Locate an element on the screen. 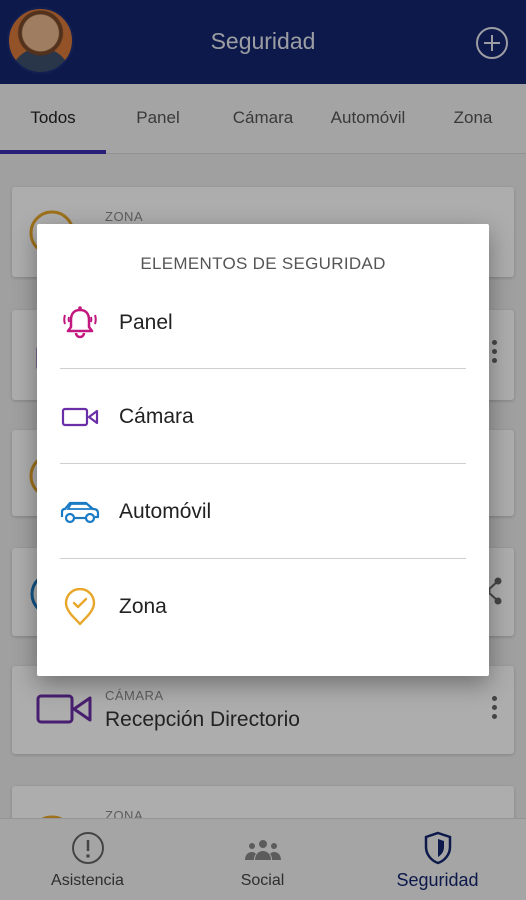 The width and height of the screenshot is (526, 900). option-automovil: Automóvil is located at coordinates (263, 512).